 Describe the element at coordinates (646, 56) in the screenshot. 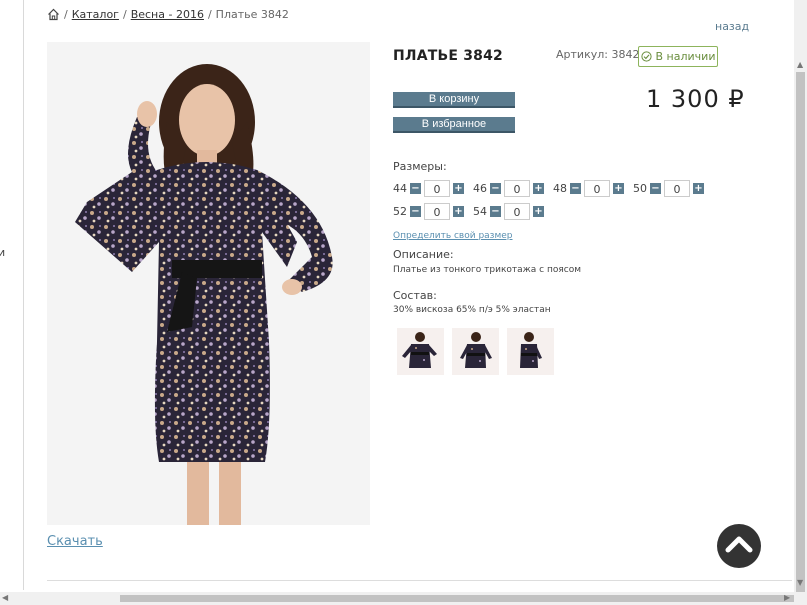

I see `check-circle-icon` at that location.